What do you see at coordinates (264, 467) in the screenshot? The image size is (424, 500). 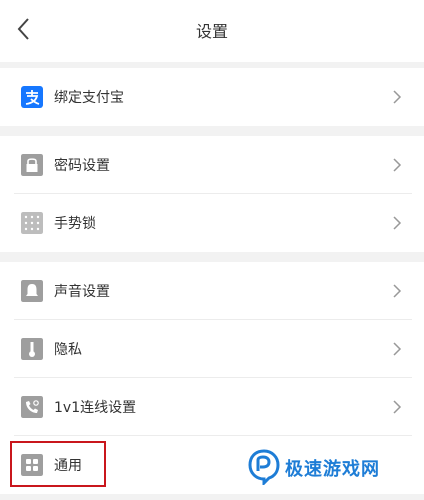 I see `watermark-logo-icon` at bounding box center [264, 467].